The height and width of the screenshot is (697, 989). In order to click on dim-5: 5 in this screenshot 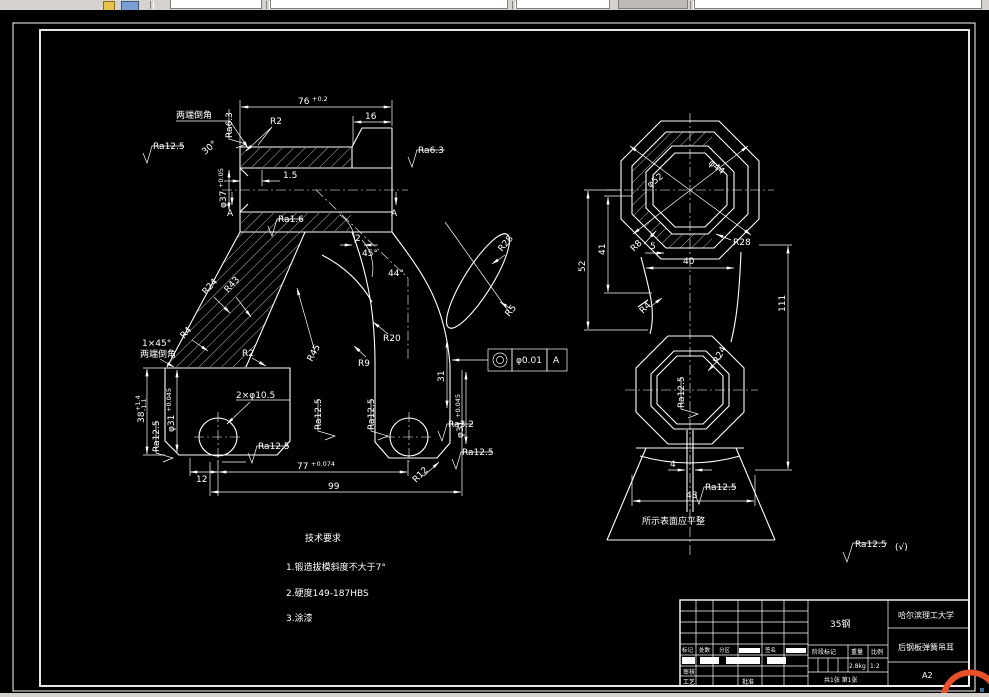, I will do `click(653, 247)`.